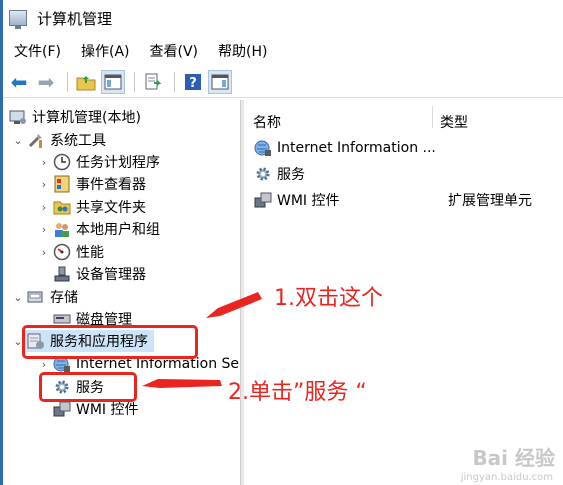  I want to click on annotation-arrows, so click(202, 340).